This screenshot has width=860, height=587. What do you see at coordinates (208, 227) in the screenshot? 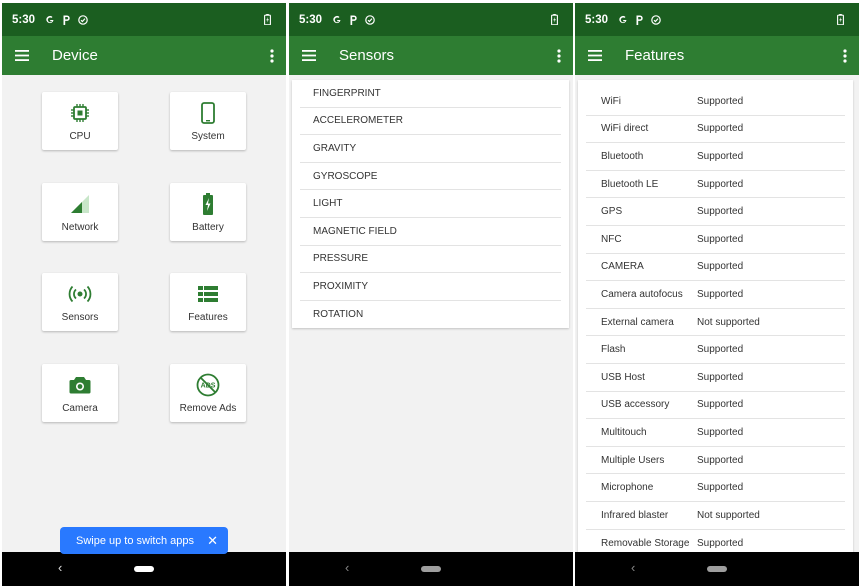
I see `tile-label: Battery` at bounding box center [208, 227].